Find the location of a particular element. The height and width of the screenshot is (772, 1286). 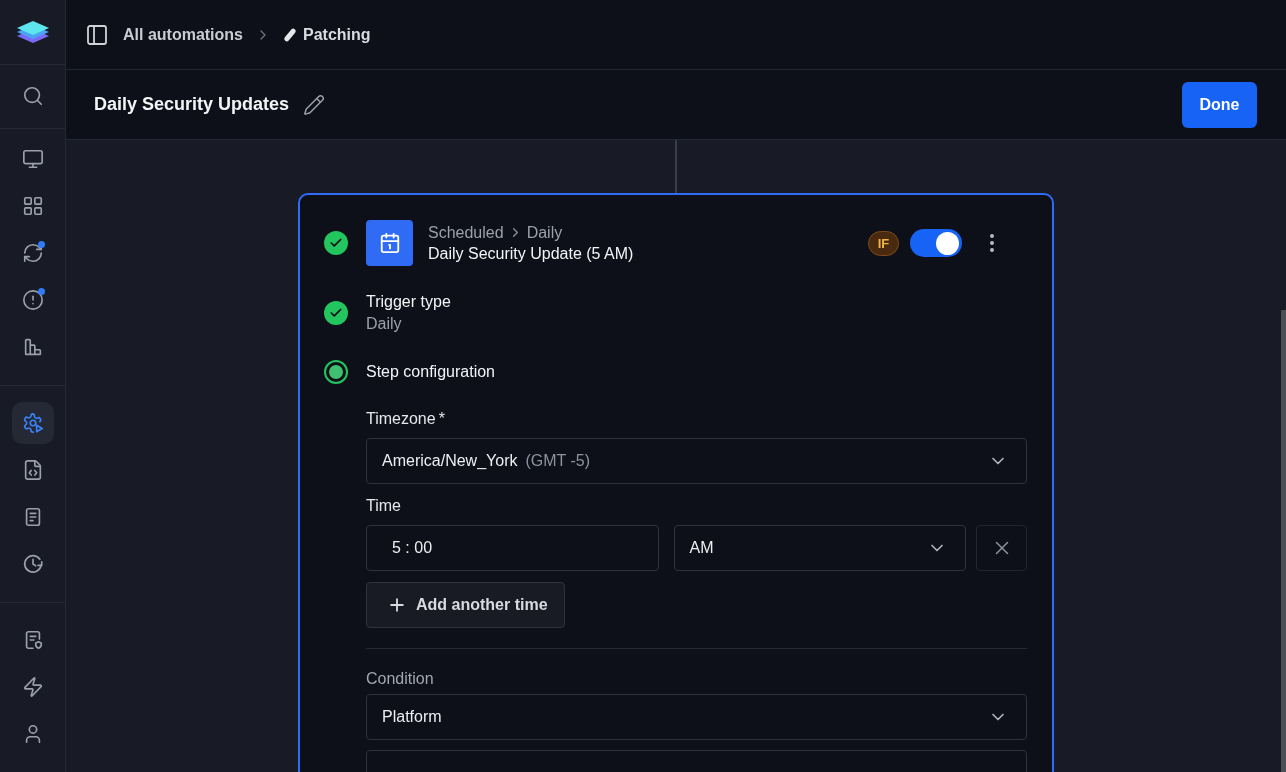

trigger-title: Daily Security Update (5 AM) is located at coordinates (531, 253).